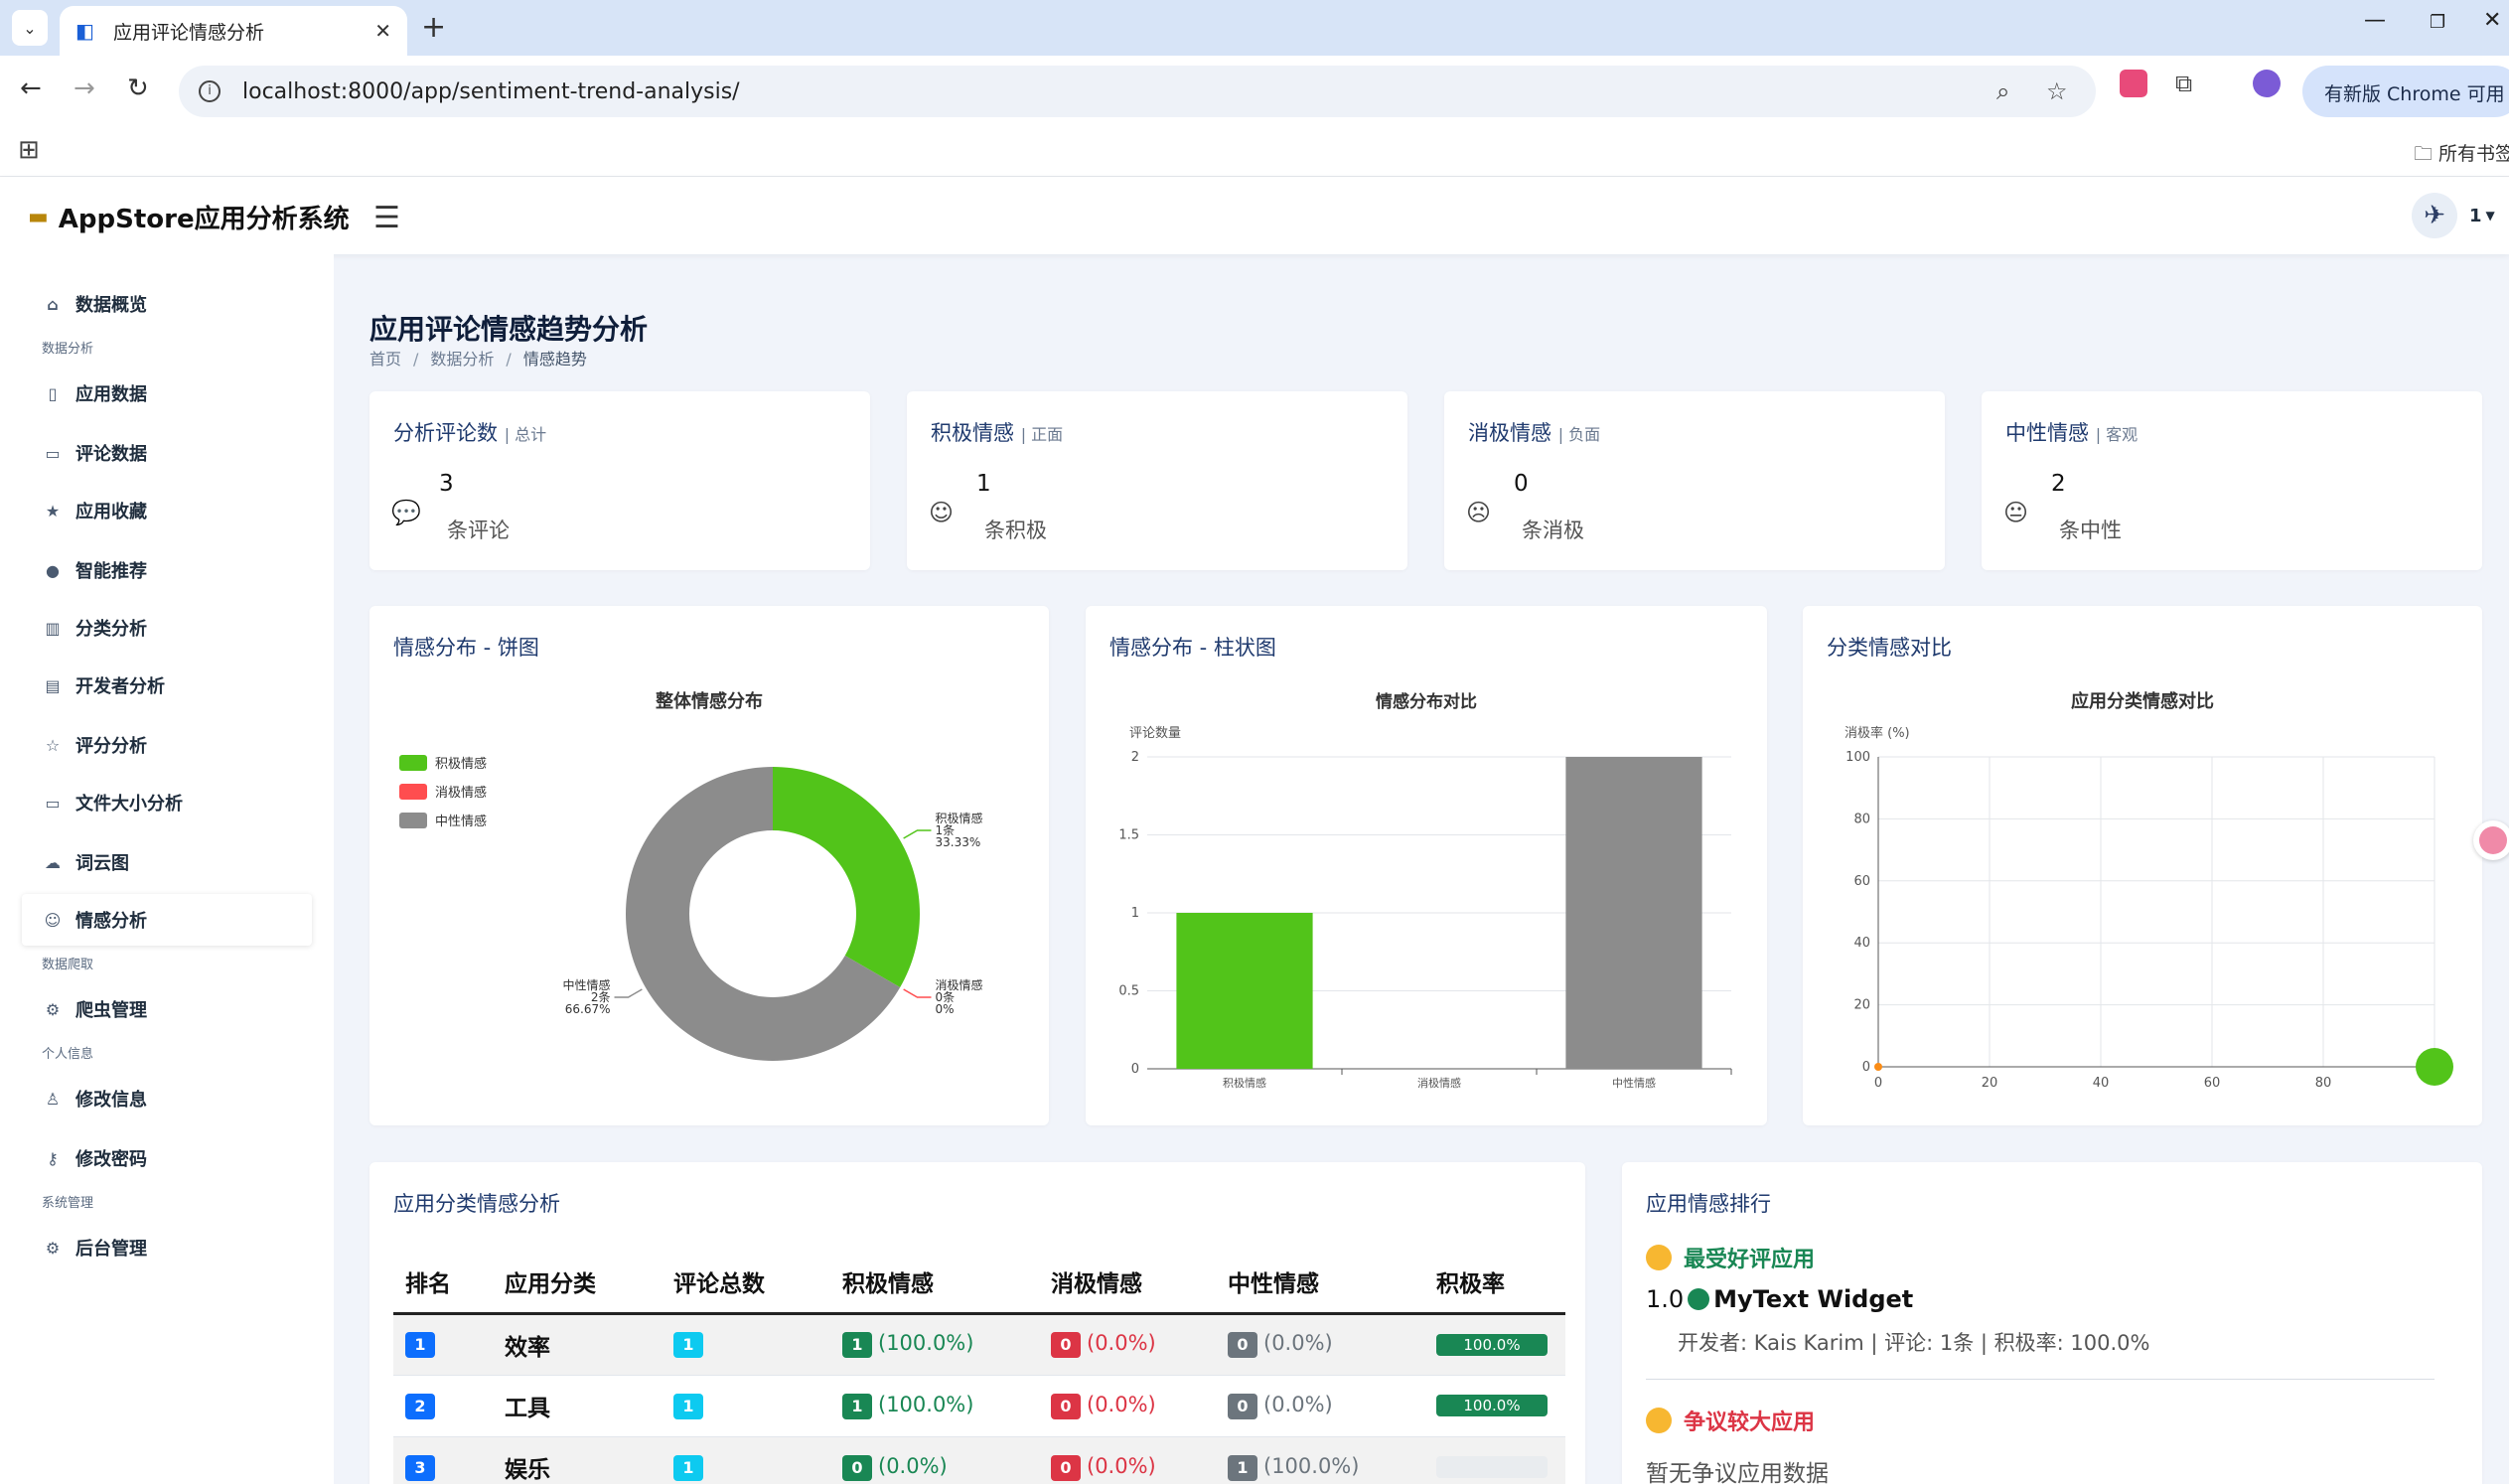 Image resolution: width=2509 pixels, height=1484 pixels. Describe the element at coordinates (167, 920) in the screenshot. I see `sidebar-item-sentiment: ☺ 情感分析` at that location.